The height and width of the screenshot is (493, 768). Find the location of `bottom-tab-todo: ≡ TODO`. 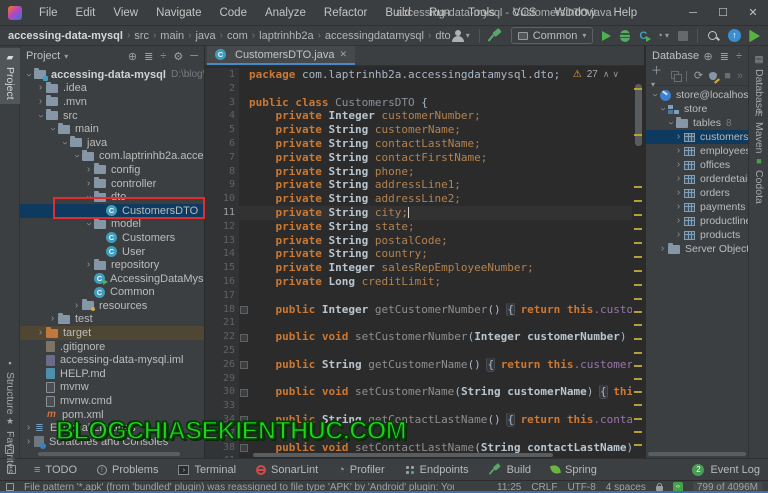

bottom-tab-todo: ≡ TODO is located at coordinates (55, 470).